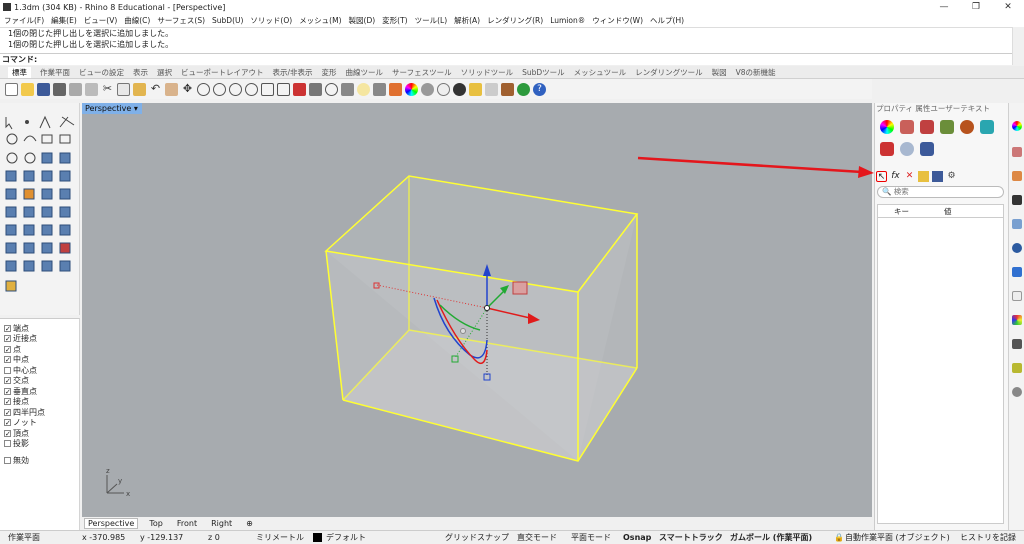  I want to click on toolbox-icon, so click(887, 149).